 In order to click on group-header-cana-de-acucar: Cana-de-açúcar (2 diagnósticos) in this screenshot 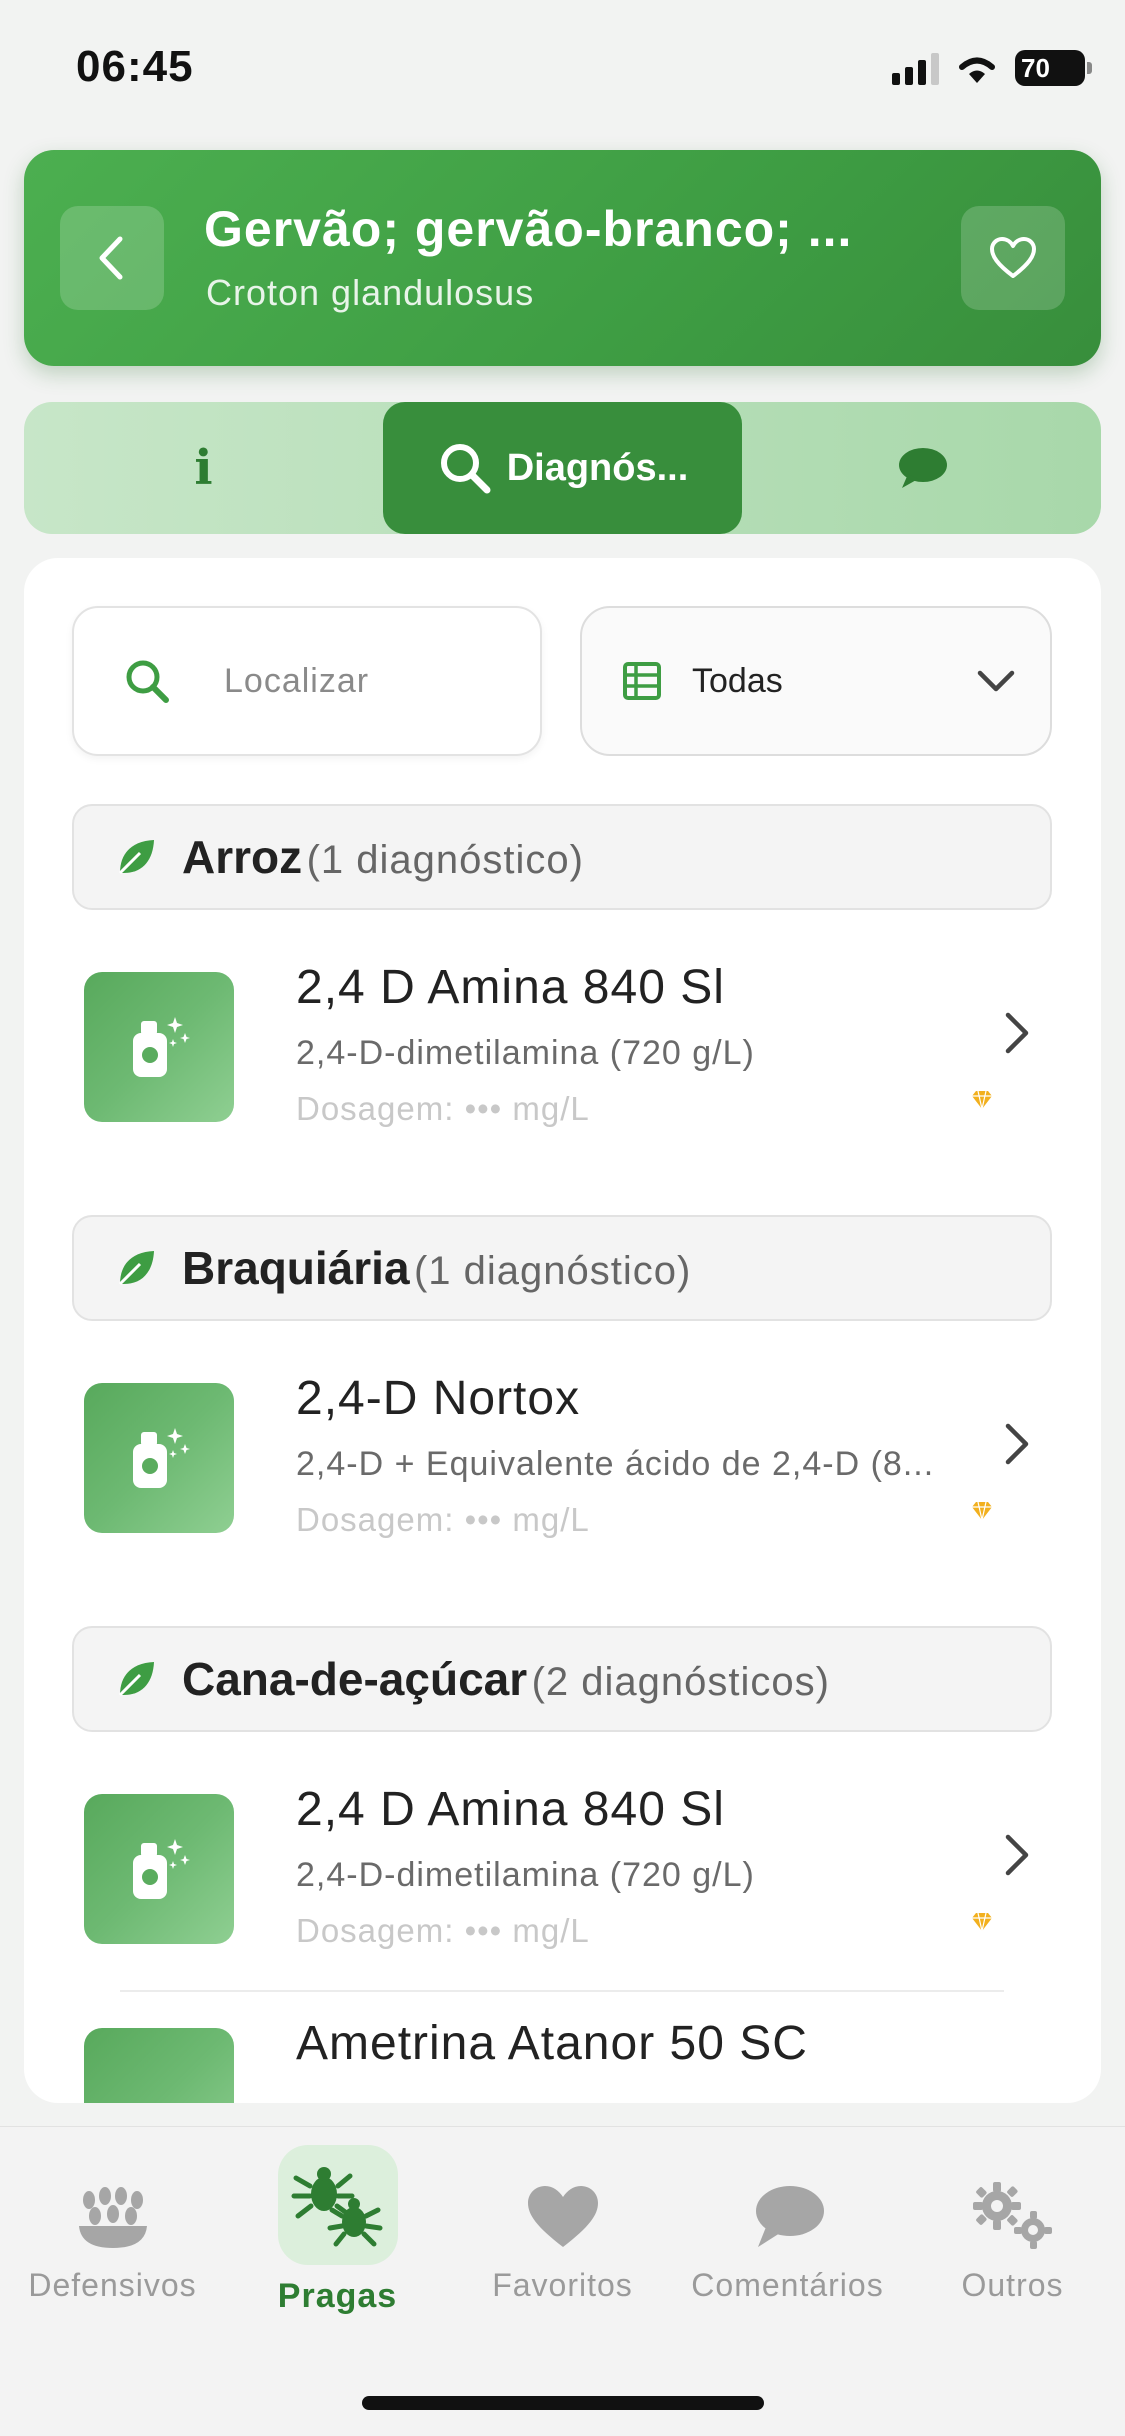, I will do `click(562, 1679)`.